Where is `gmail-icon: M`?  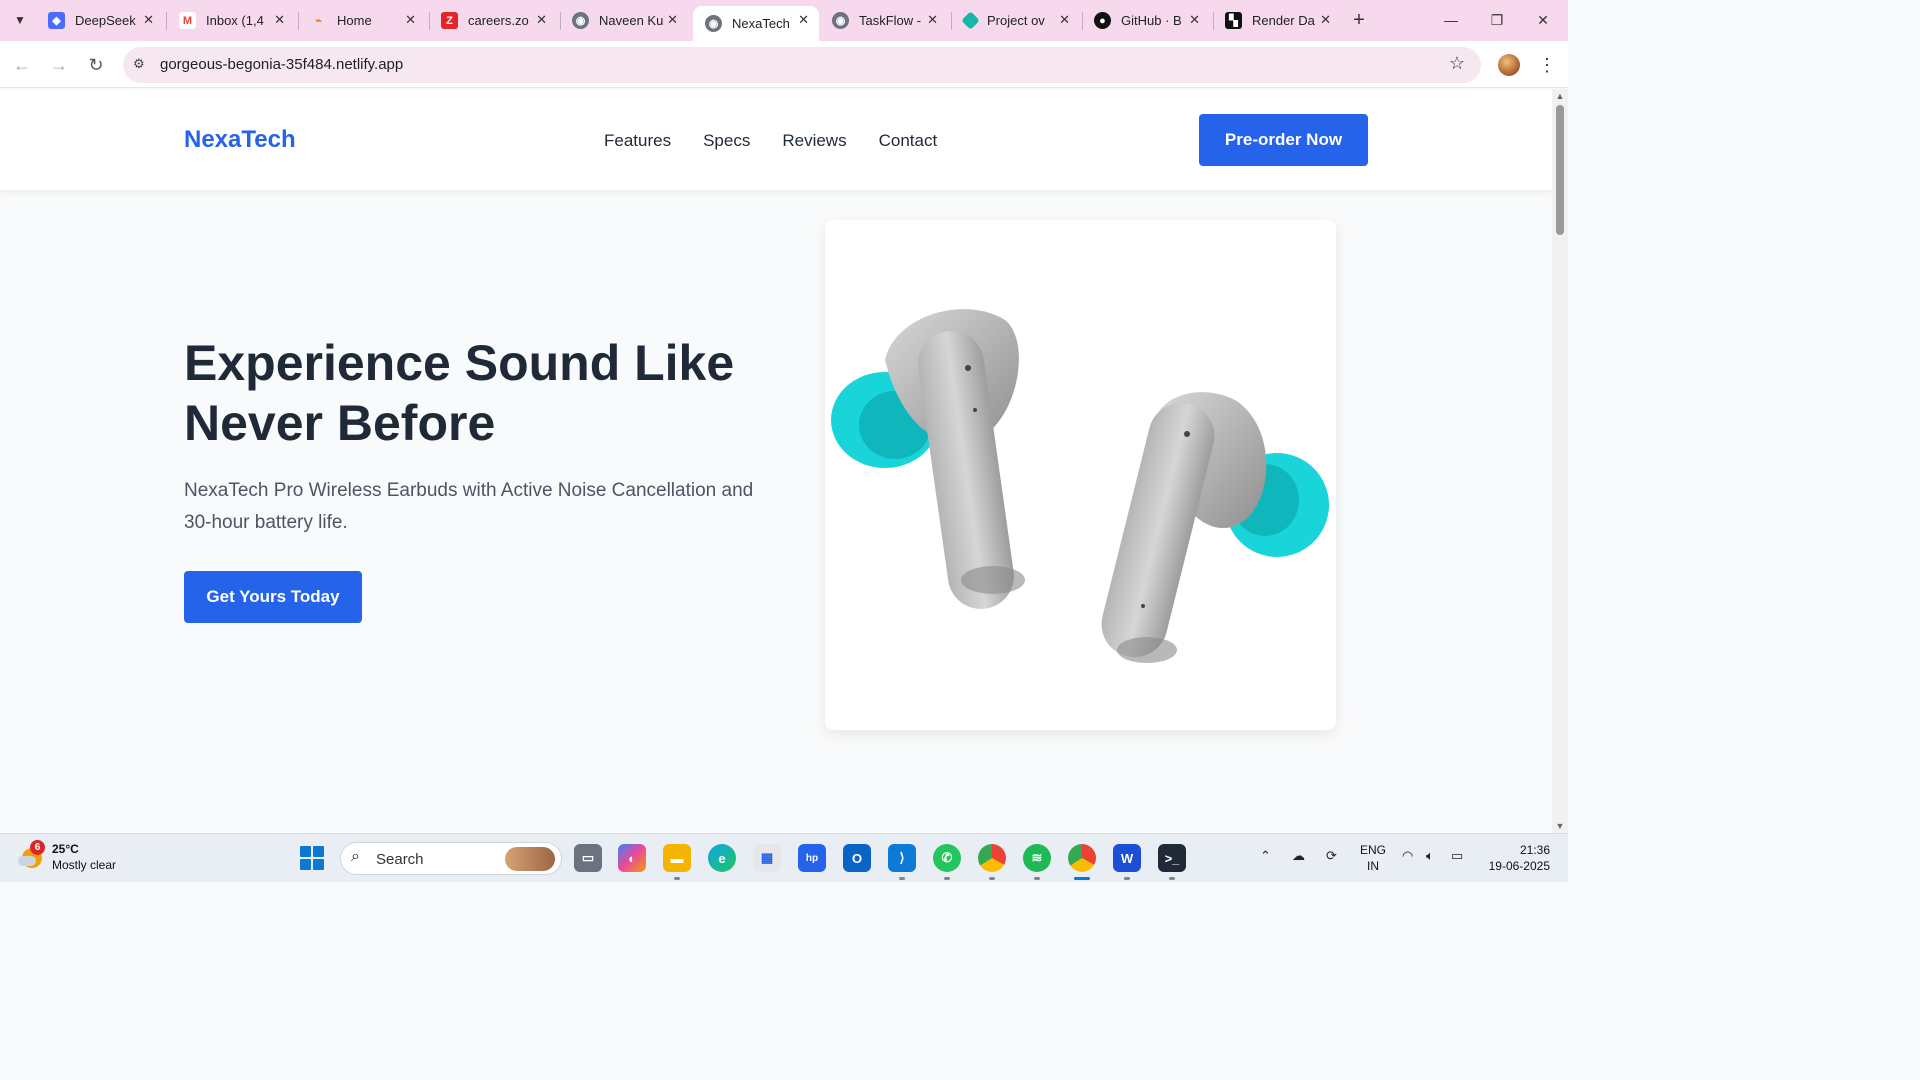 gmail-icon: M is located at coordinates (187, 20).